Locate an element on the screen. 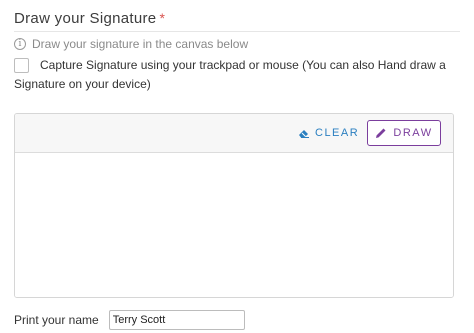 The width and height of the screenshot is (474, 333). info-text: Draw your signature in the canvas below is located at coordinates (140, 44).